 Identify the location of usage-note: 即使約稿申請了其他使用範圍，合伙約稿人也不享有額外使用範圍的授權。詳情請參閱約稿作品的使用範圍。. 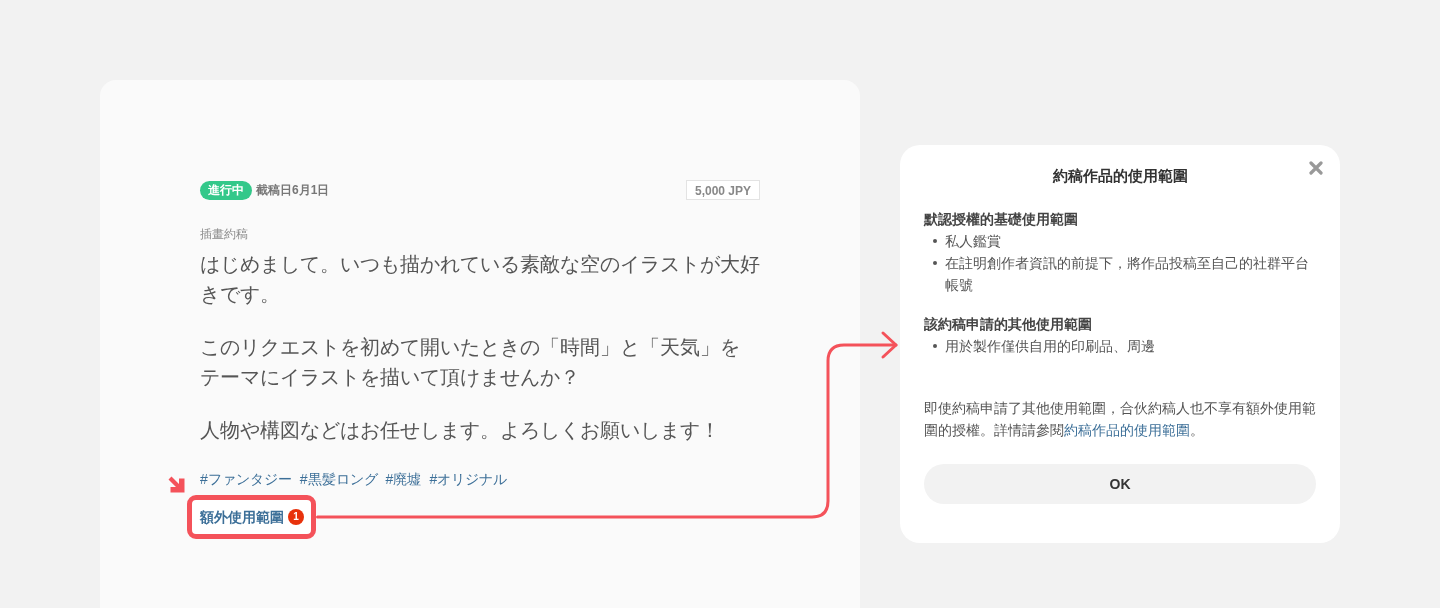
(1120, 419).